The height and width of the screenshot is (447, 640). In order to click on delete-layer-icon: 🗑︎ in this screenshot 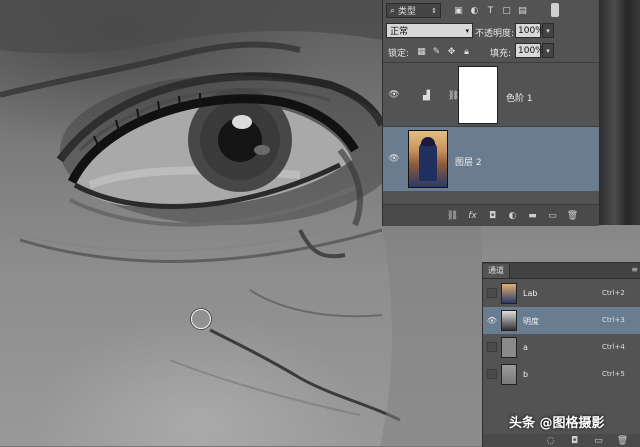, I will do `click(572, 215)`.